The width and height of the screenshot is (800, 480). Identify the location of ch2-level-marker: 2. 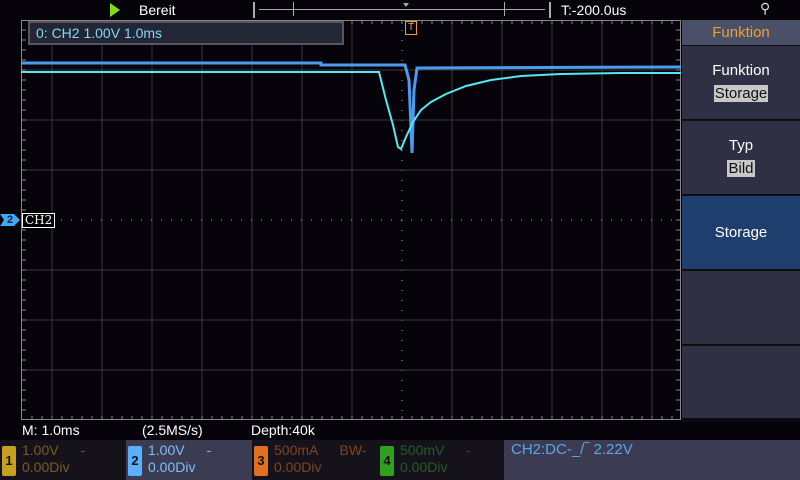
(10, 220).